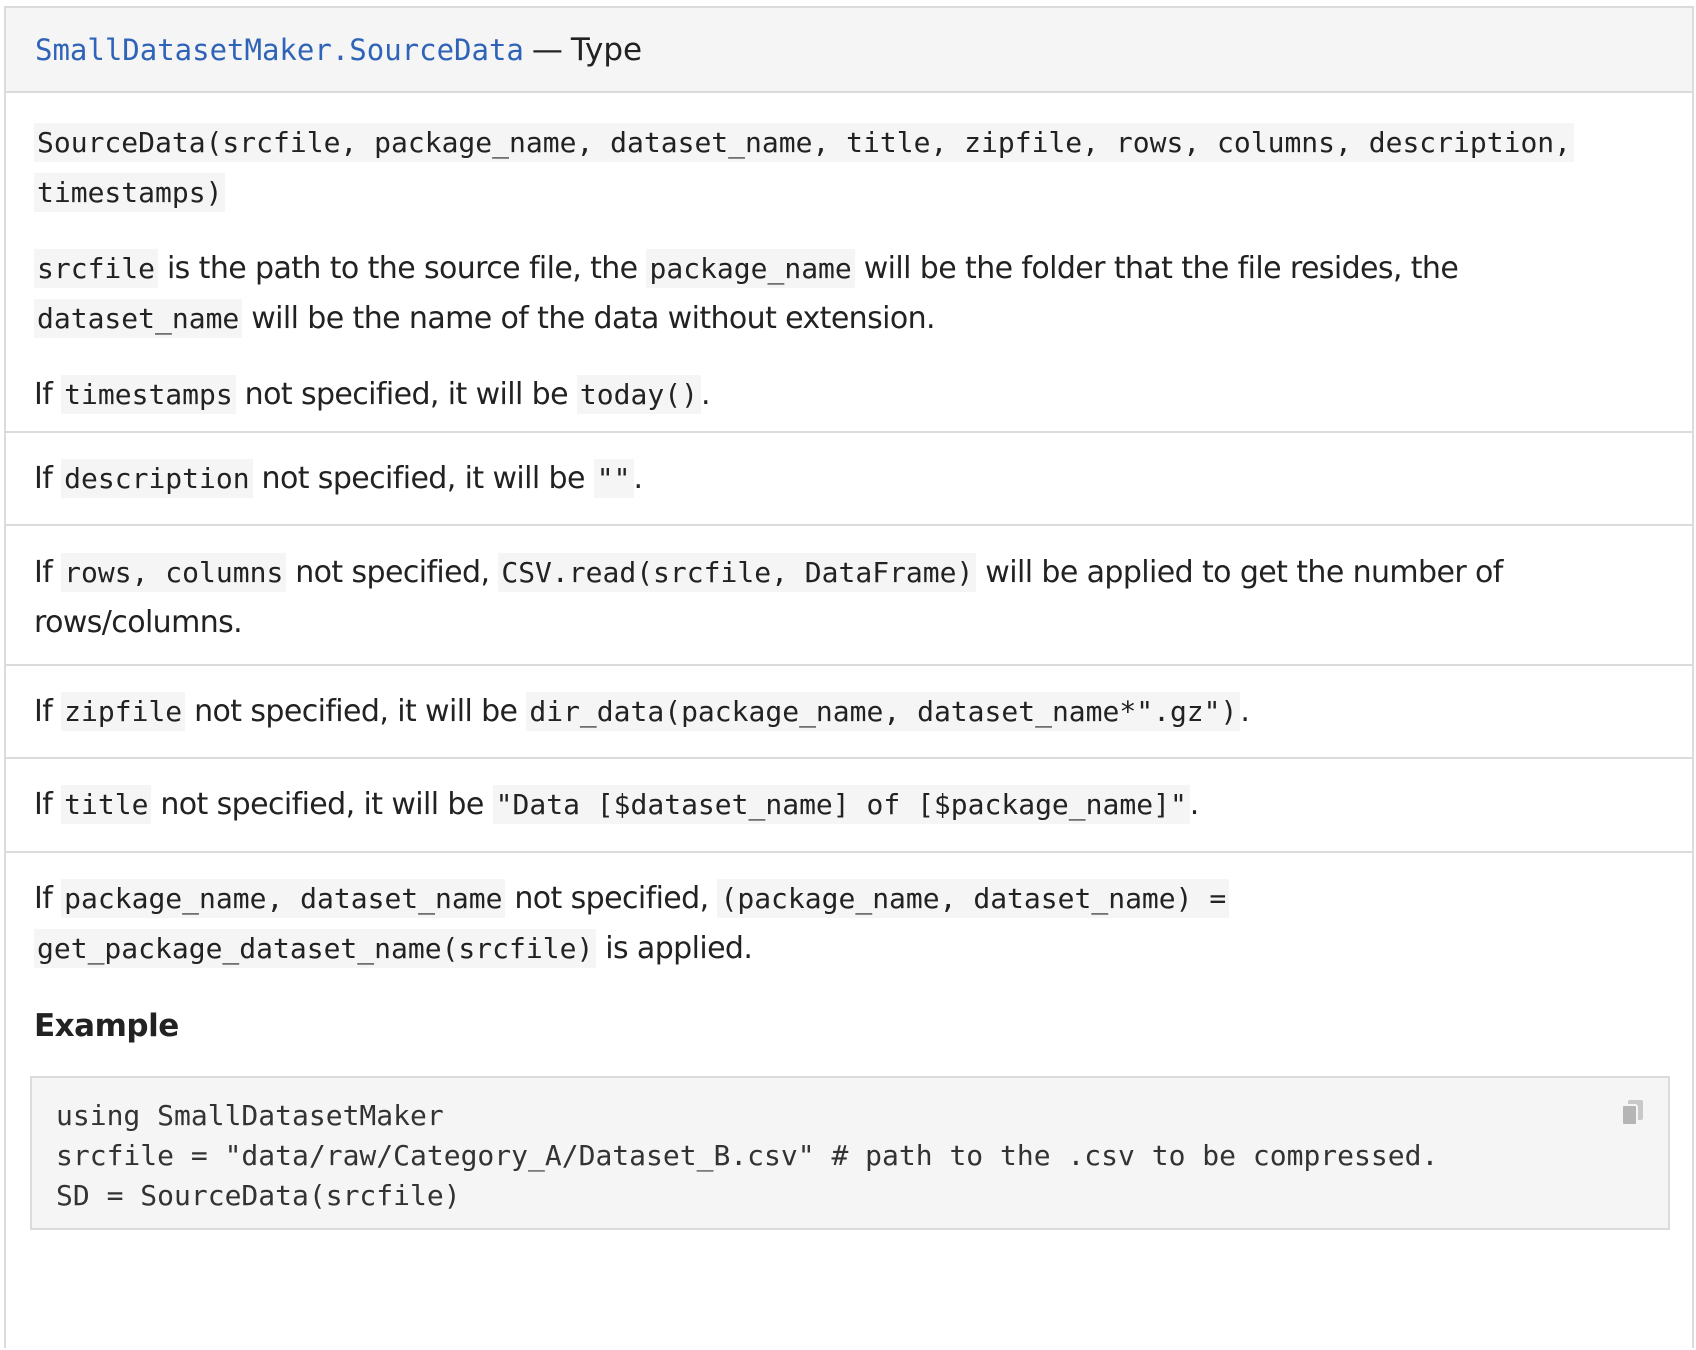  Describe the element at coordinates (1194, 804) in the screenshot. I see `desc6-text3: .` at that location.